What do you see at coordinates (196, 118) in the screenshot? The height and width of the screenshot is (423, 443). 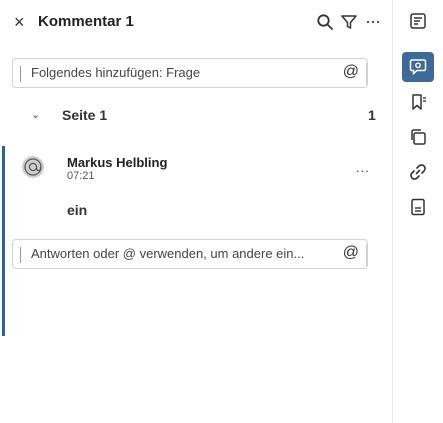 I see `section-page-1: ⌄ Seite 1 1` at bounding box center [196, 118].